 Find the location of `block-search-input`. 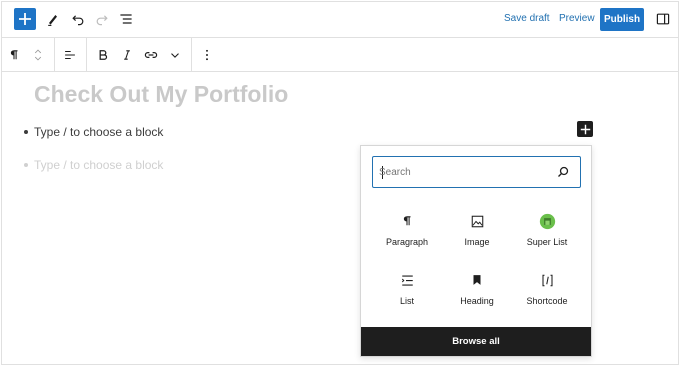

block-search-input is located at coordinates (464, 172).